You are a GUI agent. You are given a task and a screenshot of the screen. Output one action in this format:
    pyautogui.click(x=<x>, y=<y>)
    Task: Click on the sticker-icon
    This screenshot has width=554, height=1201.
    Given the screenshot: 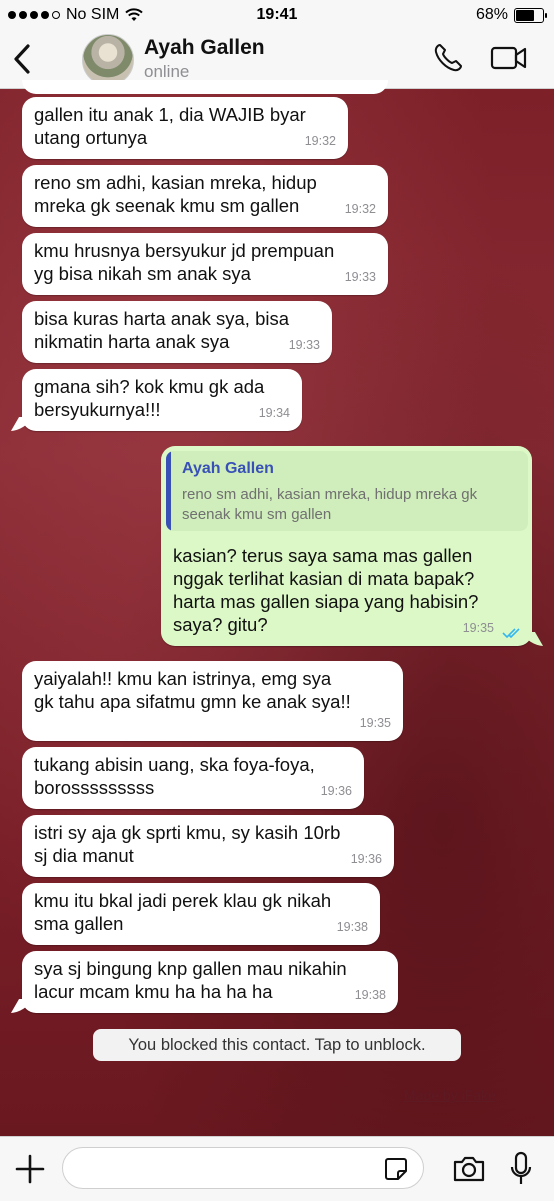 What is the action you would take?
    pyautogui.click(x=396, y=1169)
    